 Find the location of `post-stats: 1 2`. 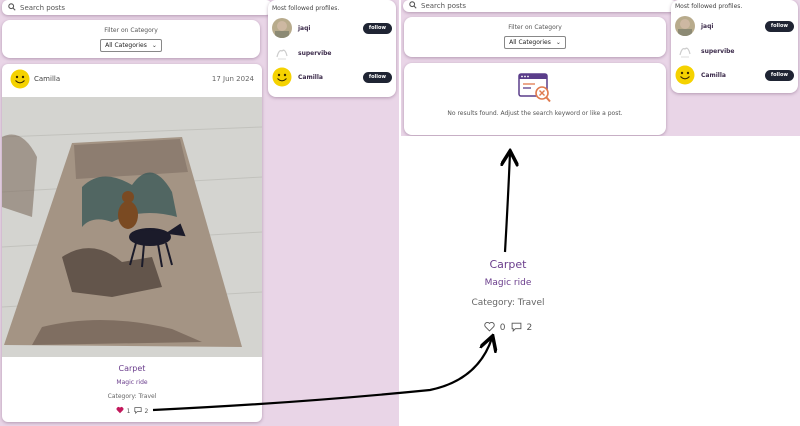

post-stats: 1 2 is located at coordinates (132, 411).